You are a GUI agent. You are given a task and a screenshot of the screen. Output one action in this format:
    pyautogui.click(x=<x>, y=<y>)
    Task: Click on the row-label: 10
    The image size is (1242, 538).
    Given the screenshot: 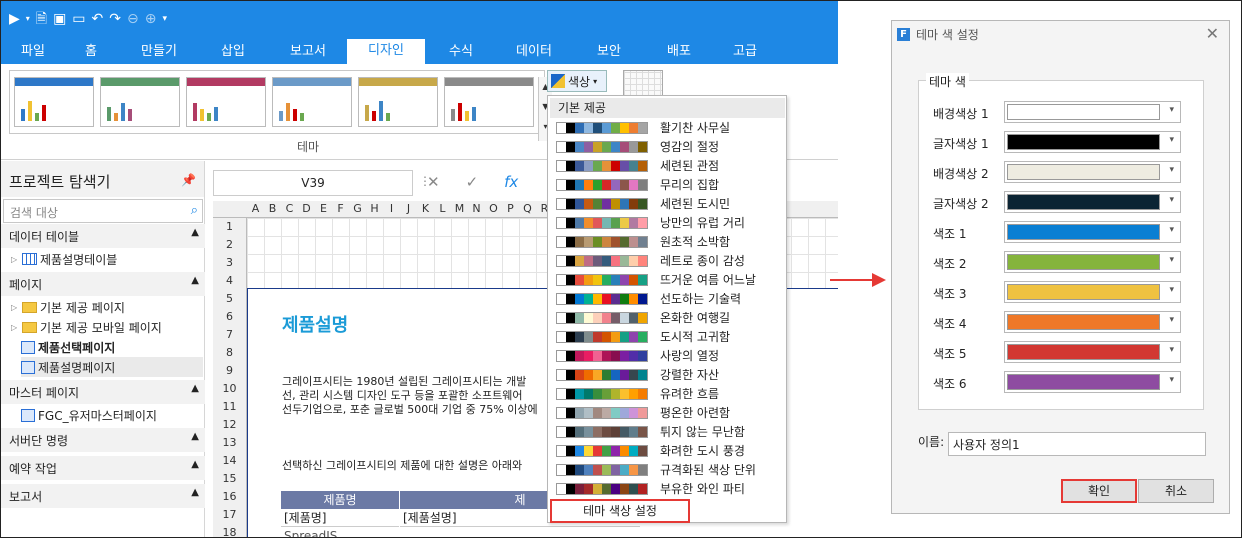 What is the action you would take?
    pyautogui.click(x=229, y=389)
    